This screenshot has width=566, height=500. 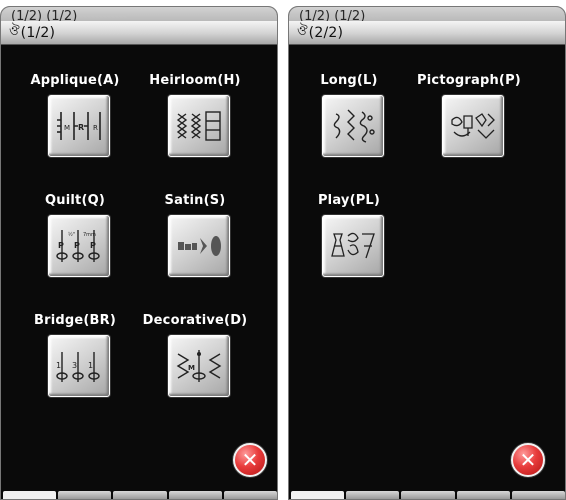 I want to click on heirloom-stitch-icon, so click(x=198, y=126).